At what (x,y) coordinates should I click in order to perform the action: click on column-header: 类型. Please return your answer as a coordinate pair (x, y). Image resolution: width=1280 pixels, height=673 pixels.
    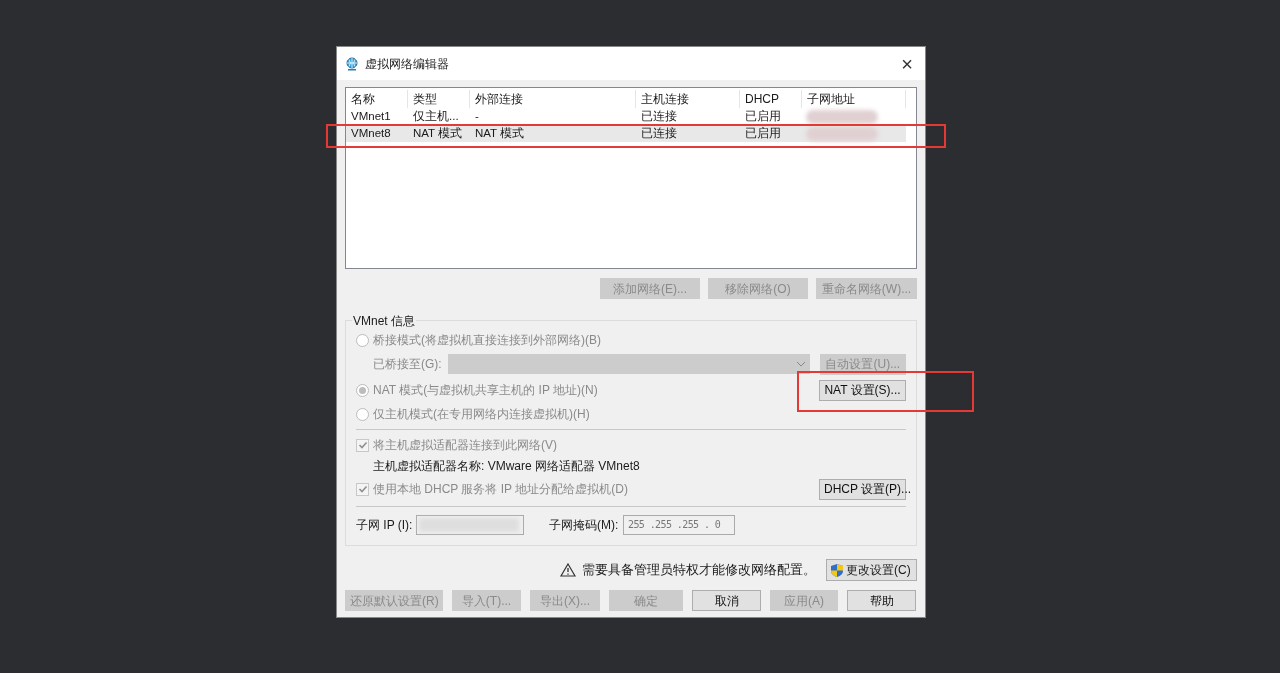
    Looking at the image, I should click on (439, 99).